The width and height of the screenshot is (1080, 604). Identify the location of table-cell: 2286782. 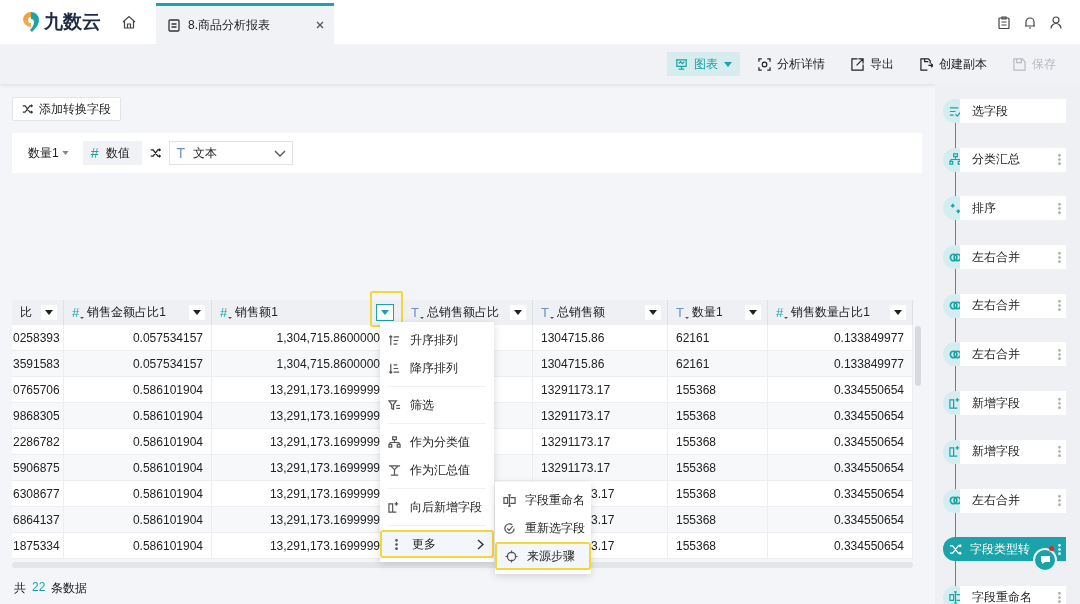
(36, 441).